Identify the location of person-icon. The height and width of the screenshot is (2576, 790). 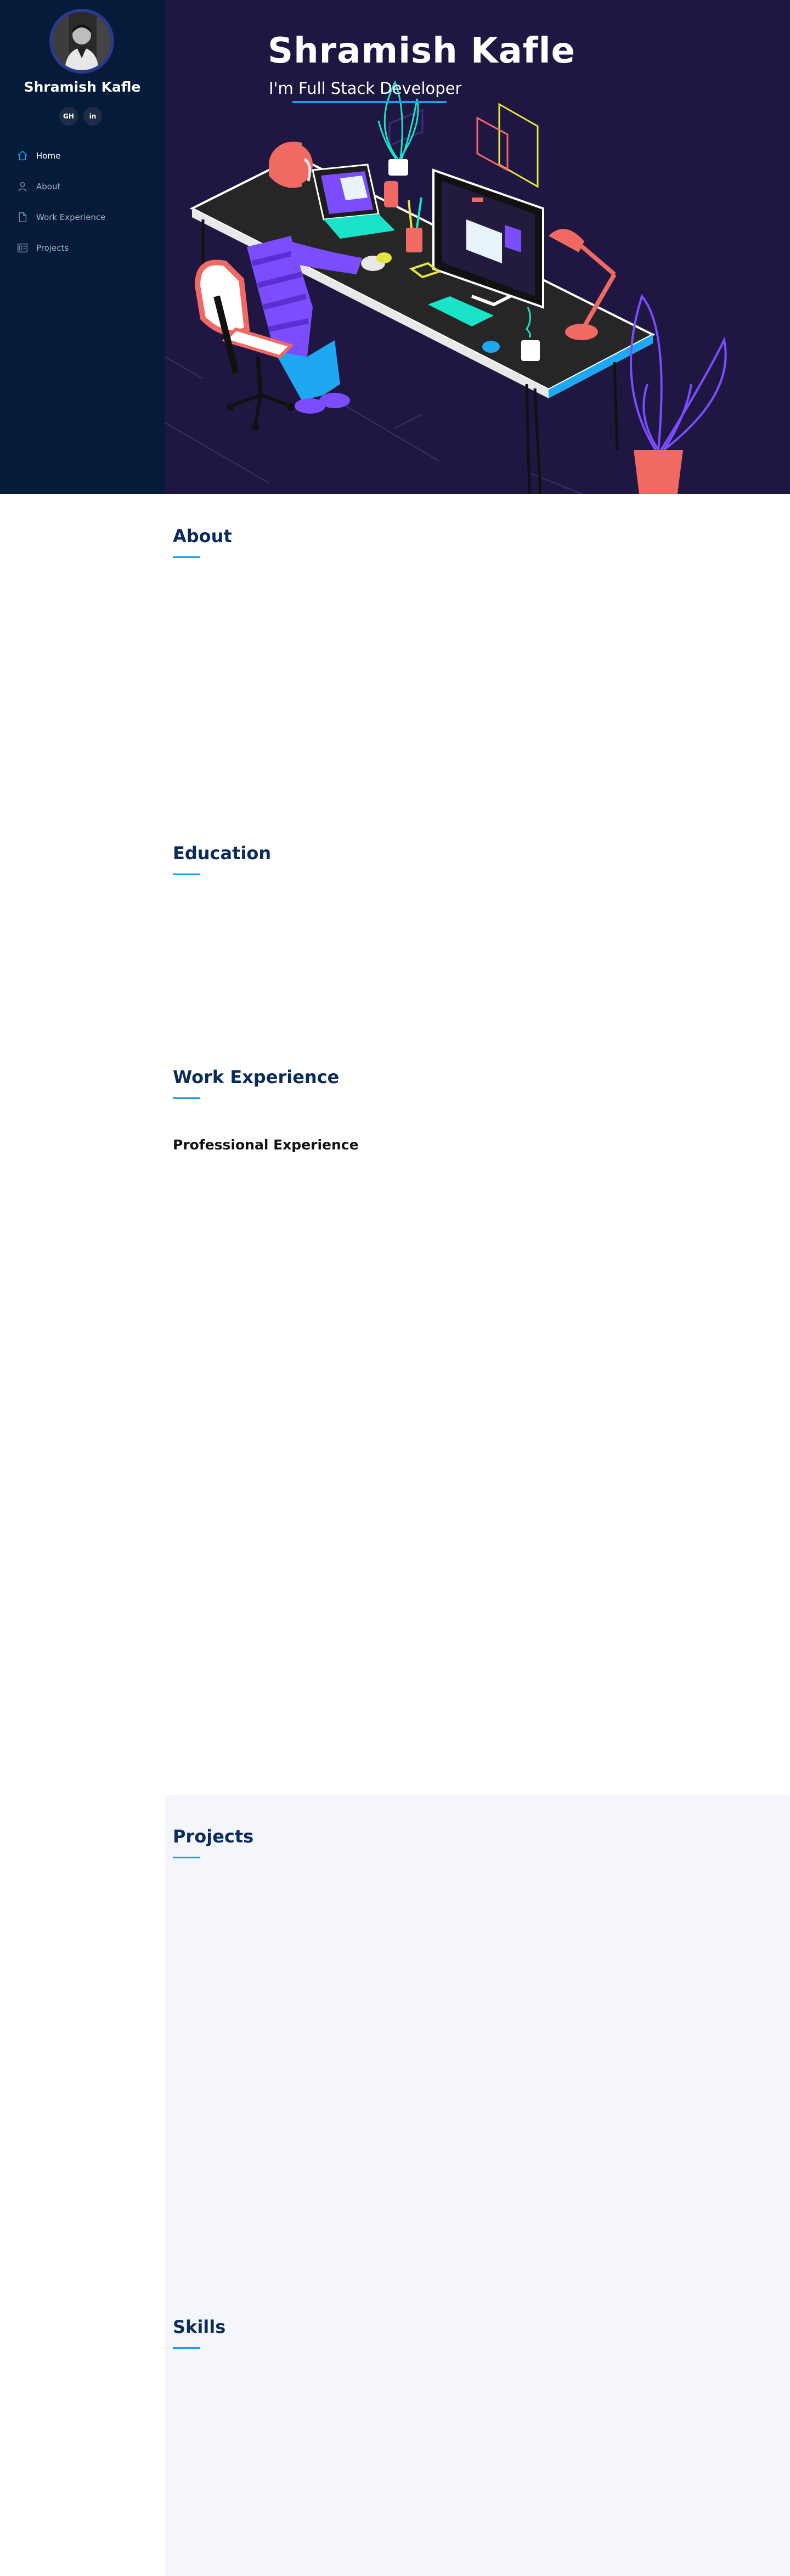
(22, 186).